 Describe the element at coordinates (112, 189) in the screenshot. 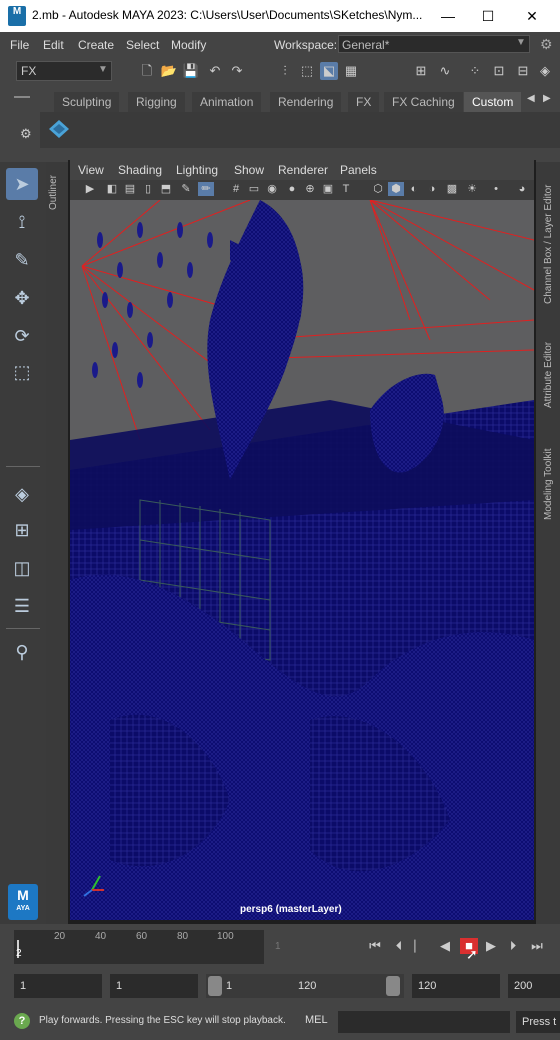

I see `camera-attributes-icon: ◧` at that location.